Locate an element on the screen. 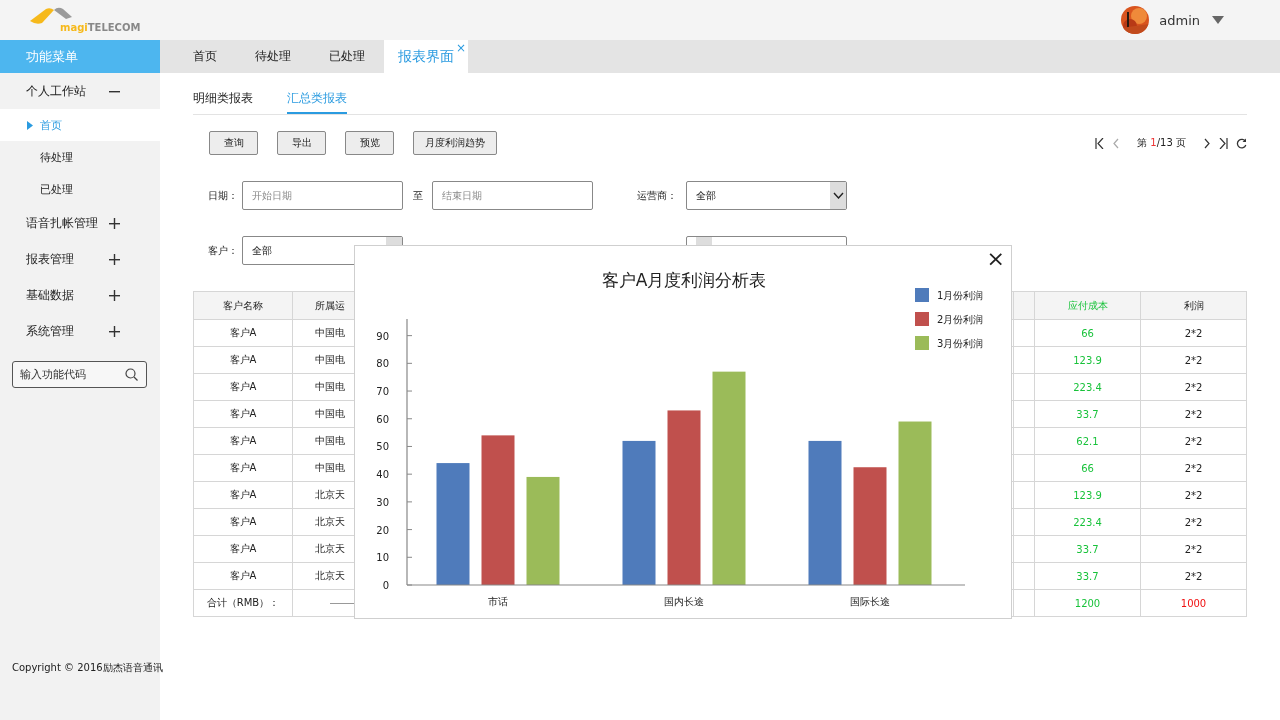 The width and height of the screenshot is (1280, 720). menu-group-label: 系统管理 is located at coordinates (50, 331).